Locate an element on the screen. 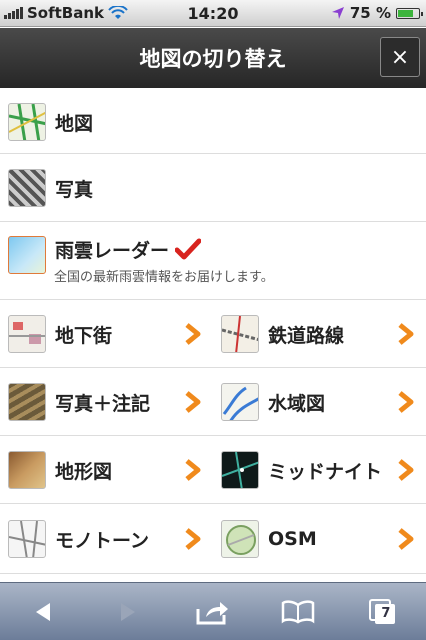 The height and width of the screenshot is (640, 426). battery-icon is located at coordinates (409, 13).